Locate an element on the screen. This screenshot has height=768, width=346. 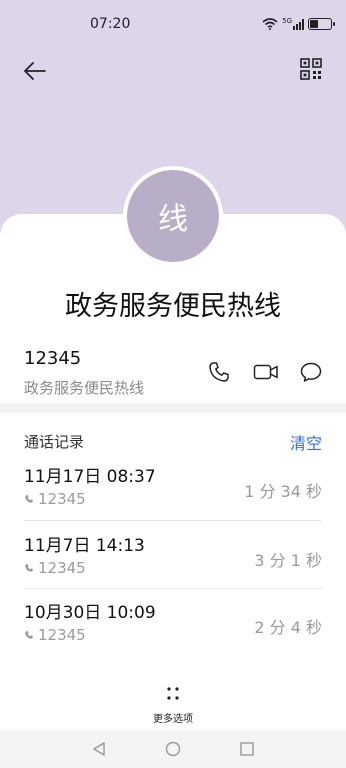
nav-recents-button is located at coordinates (247, 749).